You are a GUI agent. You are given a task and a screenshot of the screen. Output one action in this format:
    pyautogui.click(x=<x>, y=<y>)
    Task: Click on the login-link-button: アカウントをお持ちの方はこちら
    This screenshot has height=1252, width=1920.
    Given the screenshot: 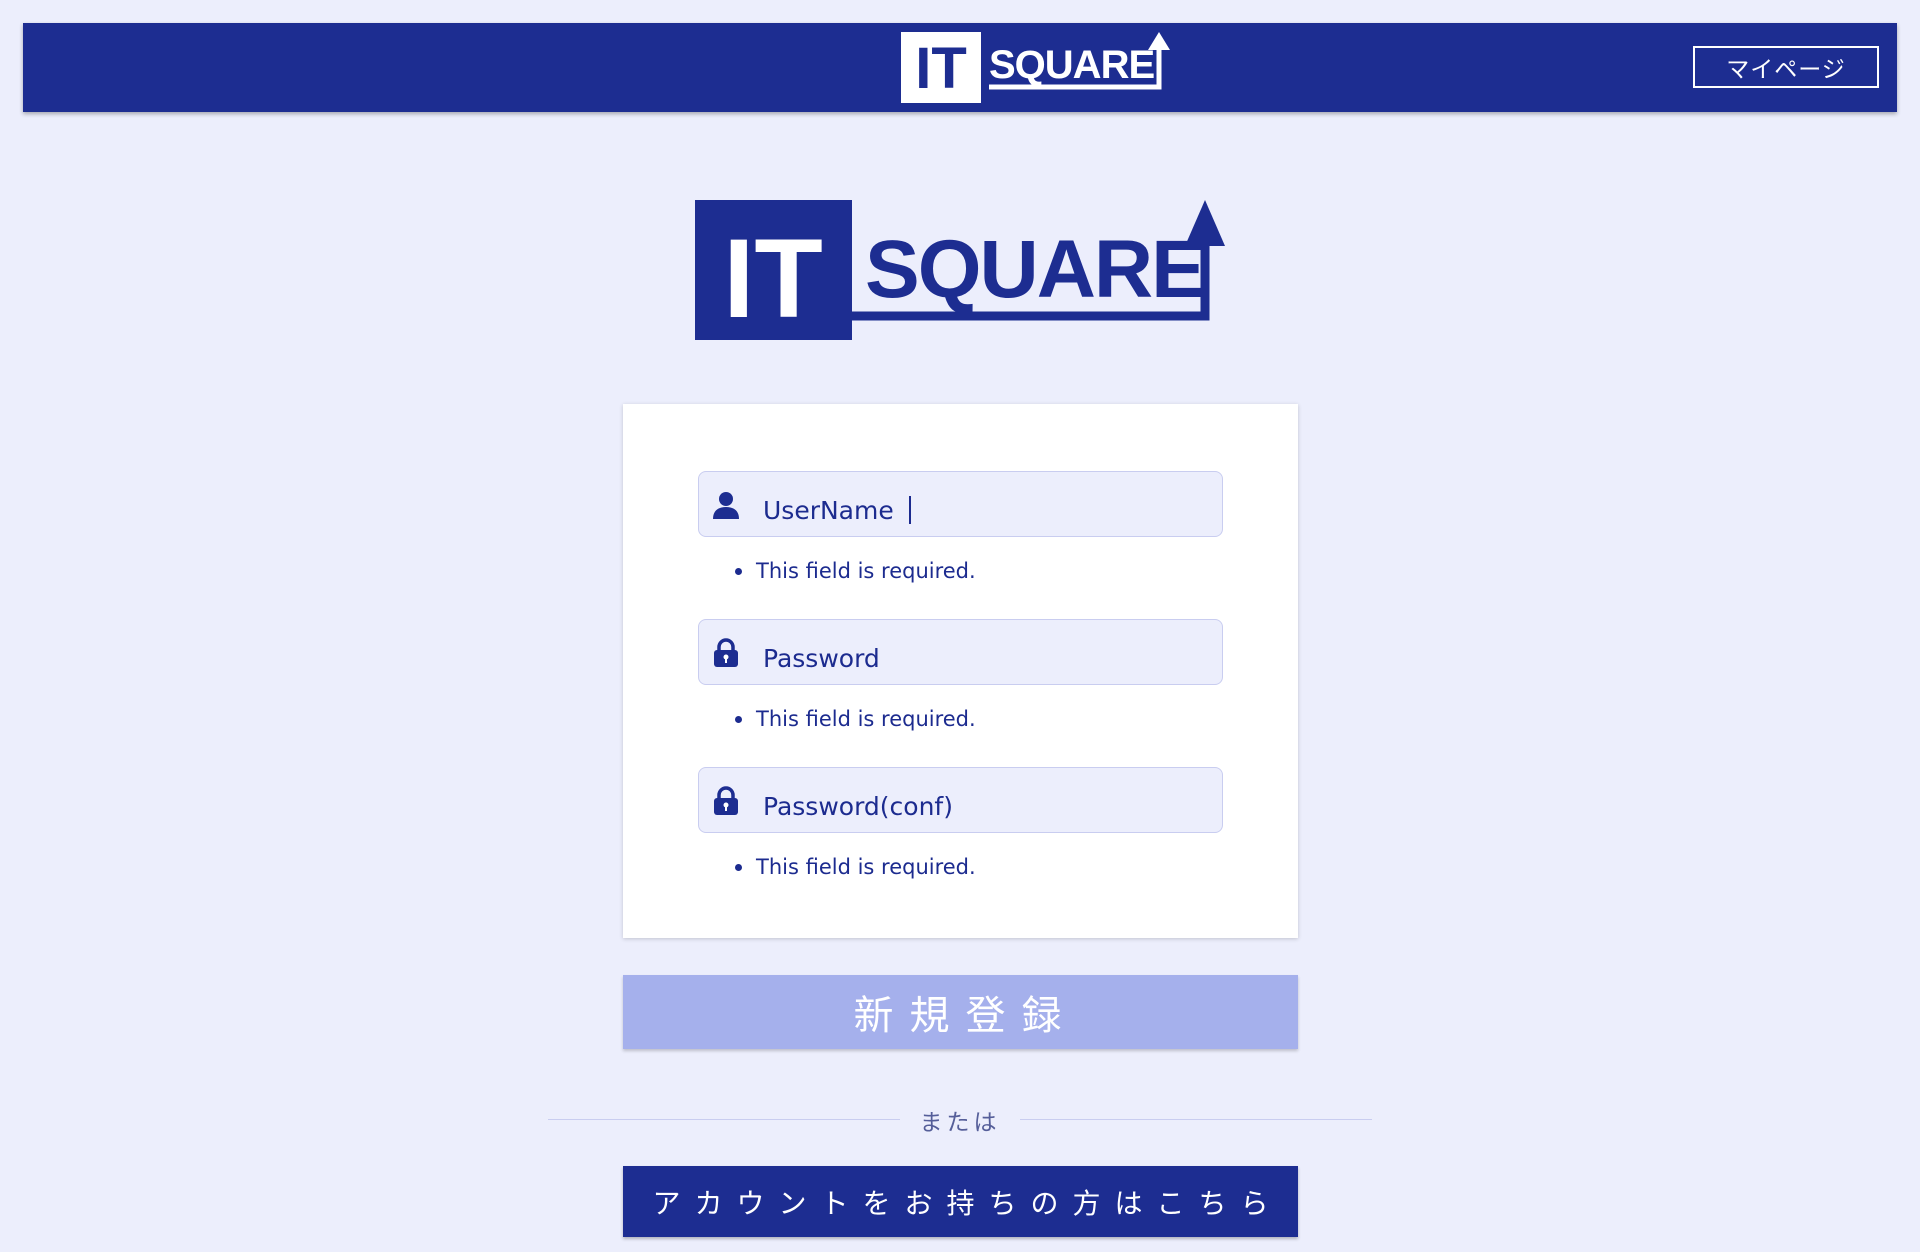 What is the action you would take?
    pyautogui.click(x=960, y=1201)
    